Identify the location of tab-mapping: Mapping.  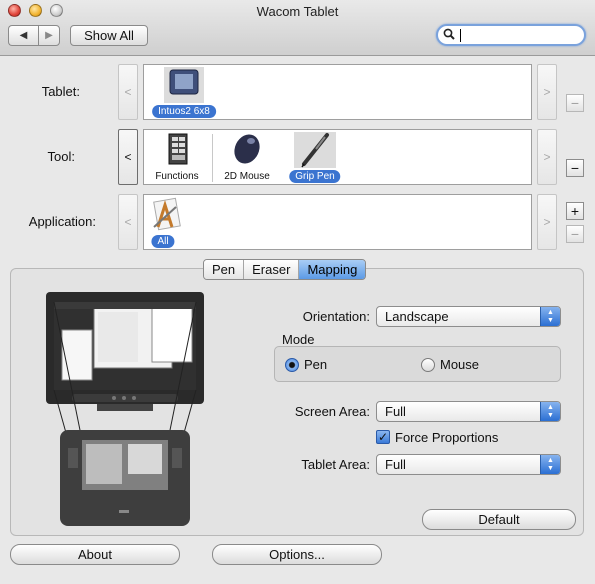
(332, 269).